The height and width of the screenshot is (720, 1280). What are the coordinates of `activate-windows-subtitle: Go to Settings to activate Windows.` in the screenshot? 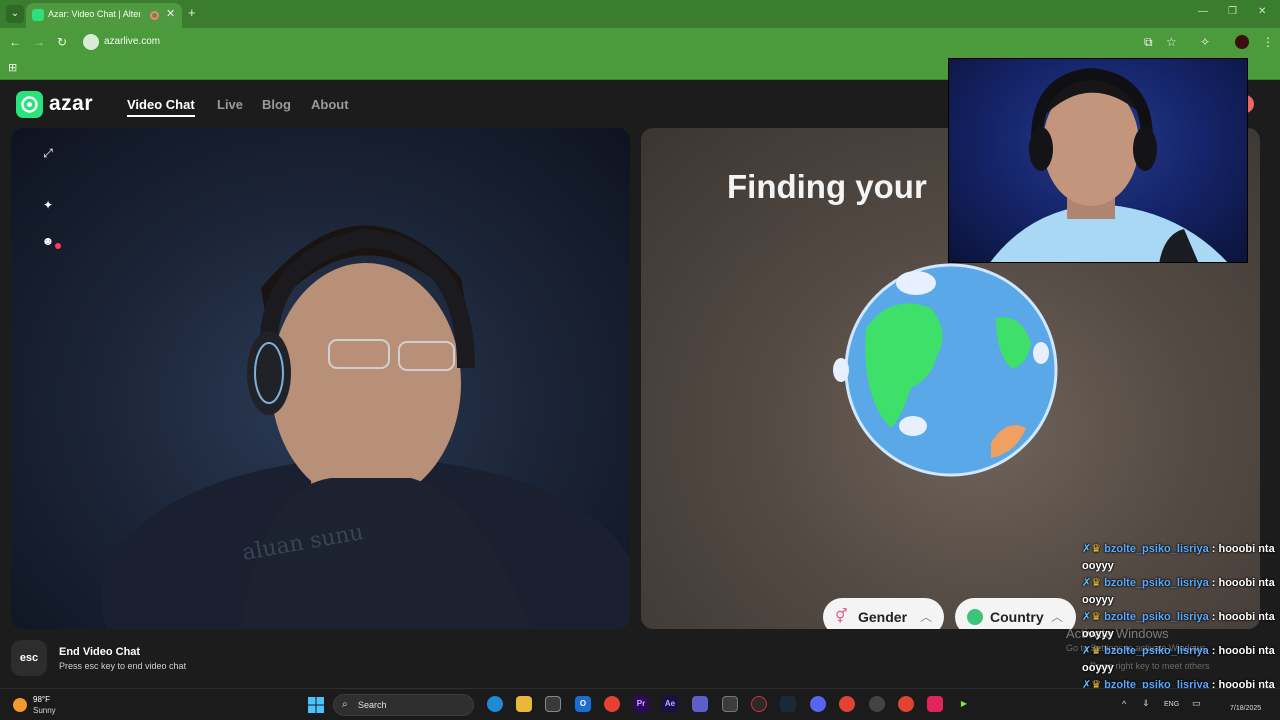 It's located at (1137, 648).